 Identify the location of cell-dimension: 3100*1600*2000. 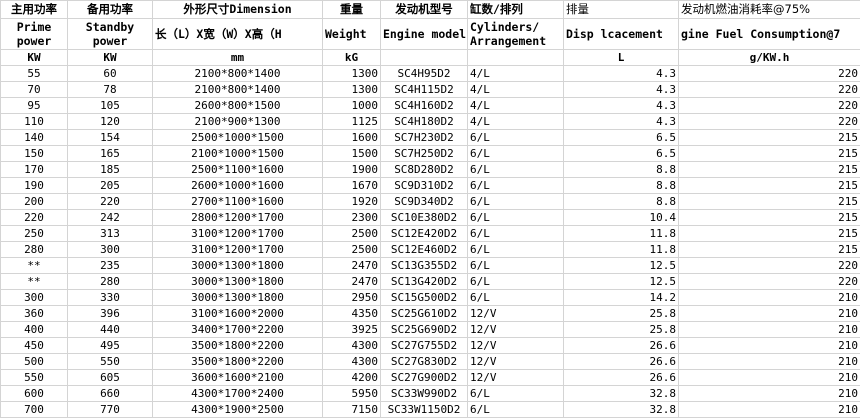
(238, 314).